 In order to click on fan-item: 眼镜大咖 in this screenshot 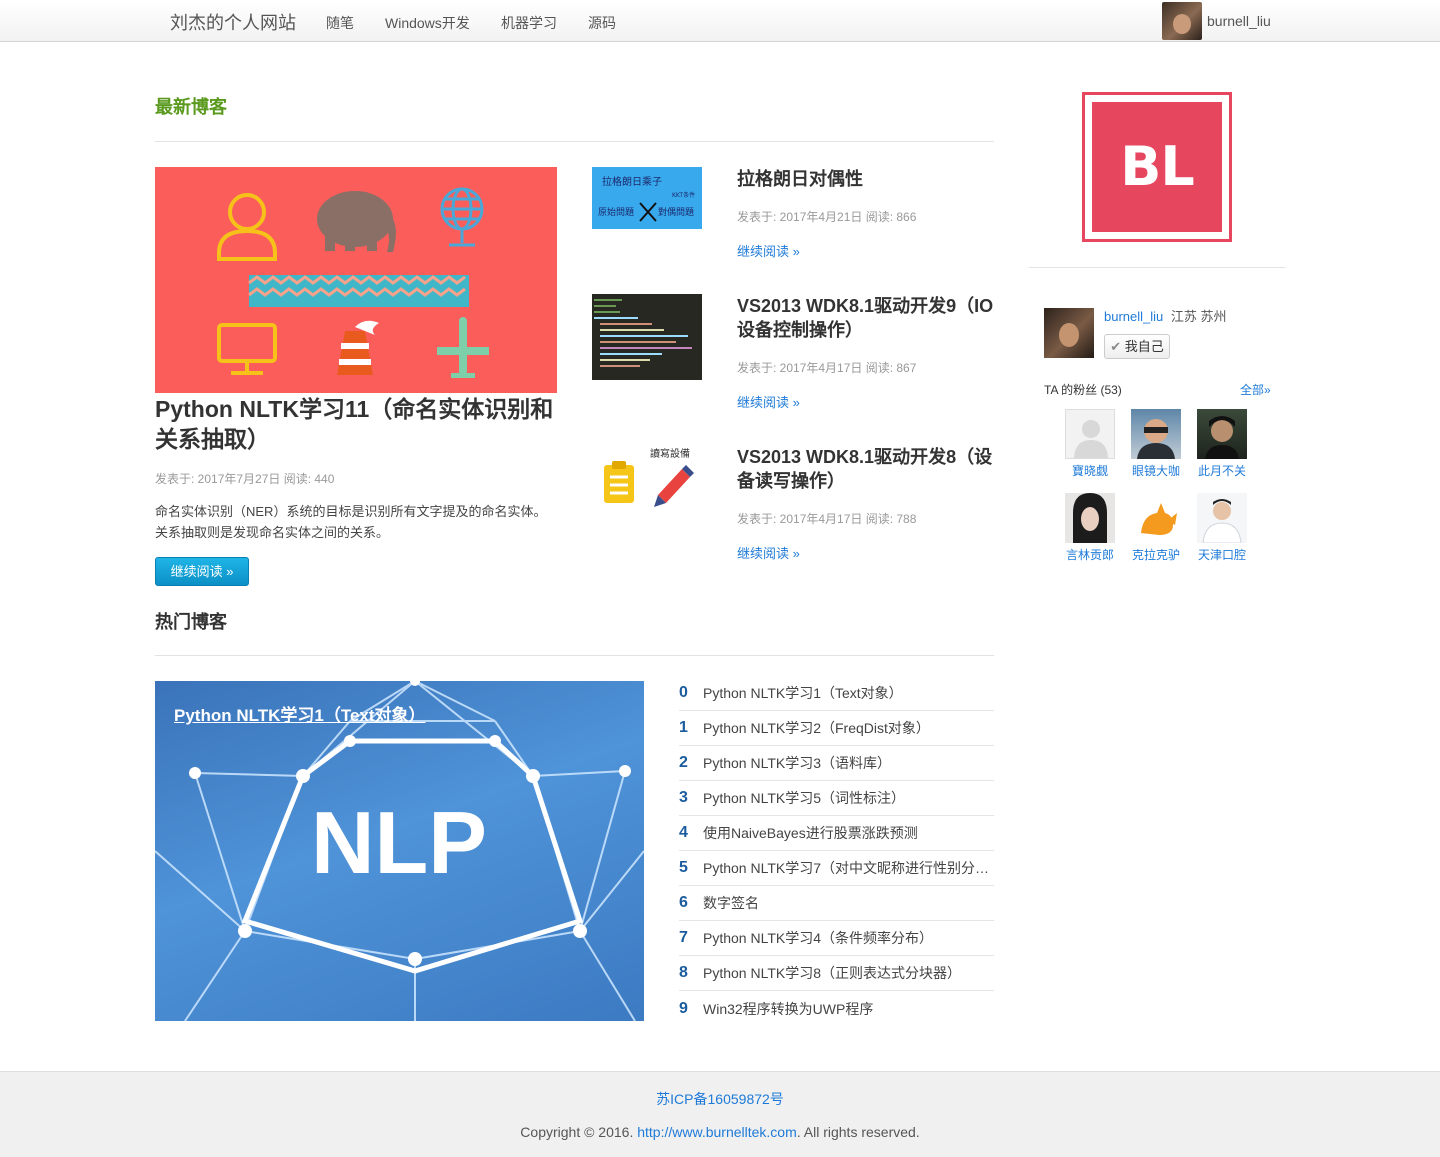, I will do `click(1156, 444)`.